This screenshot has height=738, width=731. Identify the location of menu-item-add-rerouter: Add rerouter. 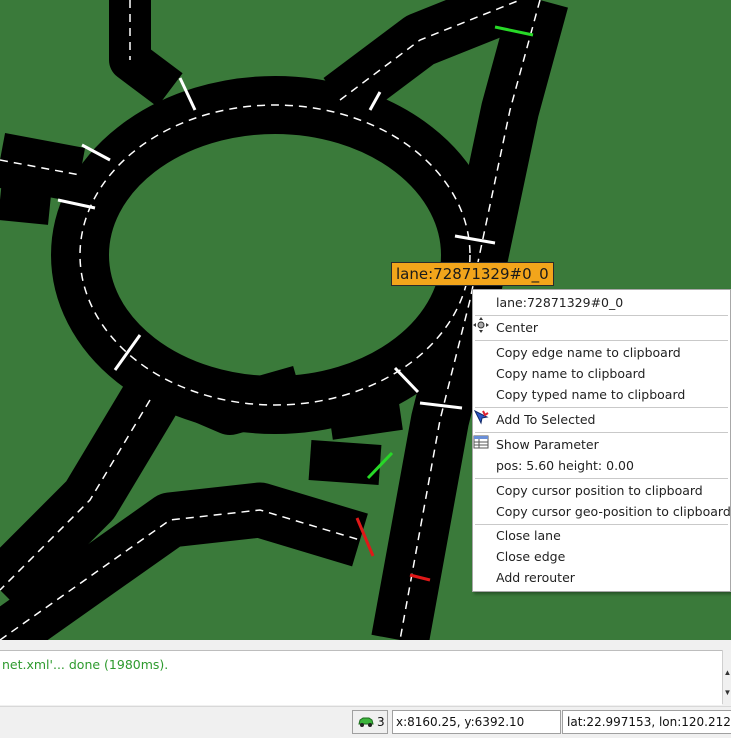
(601, 577).